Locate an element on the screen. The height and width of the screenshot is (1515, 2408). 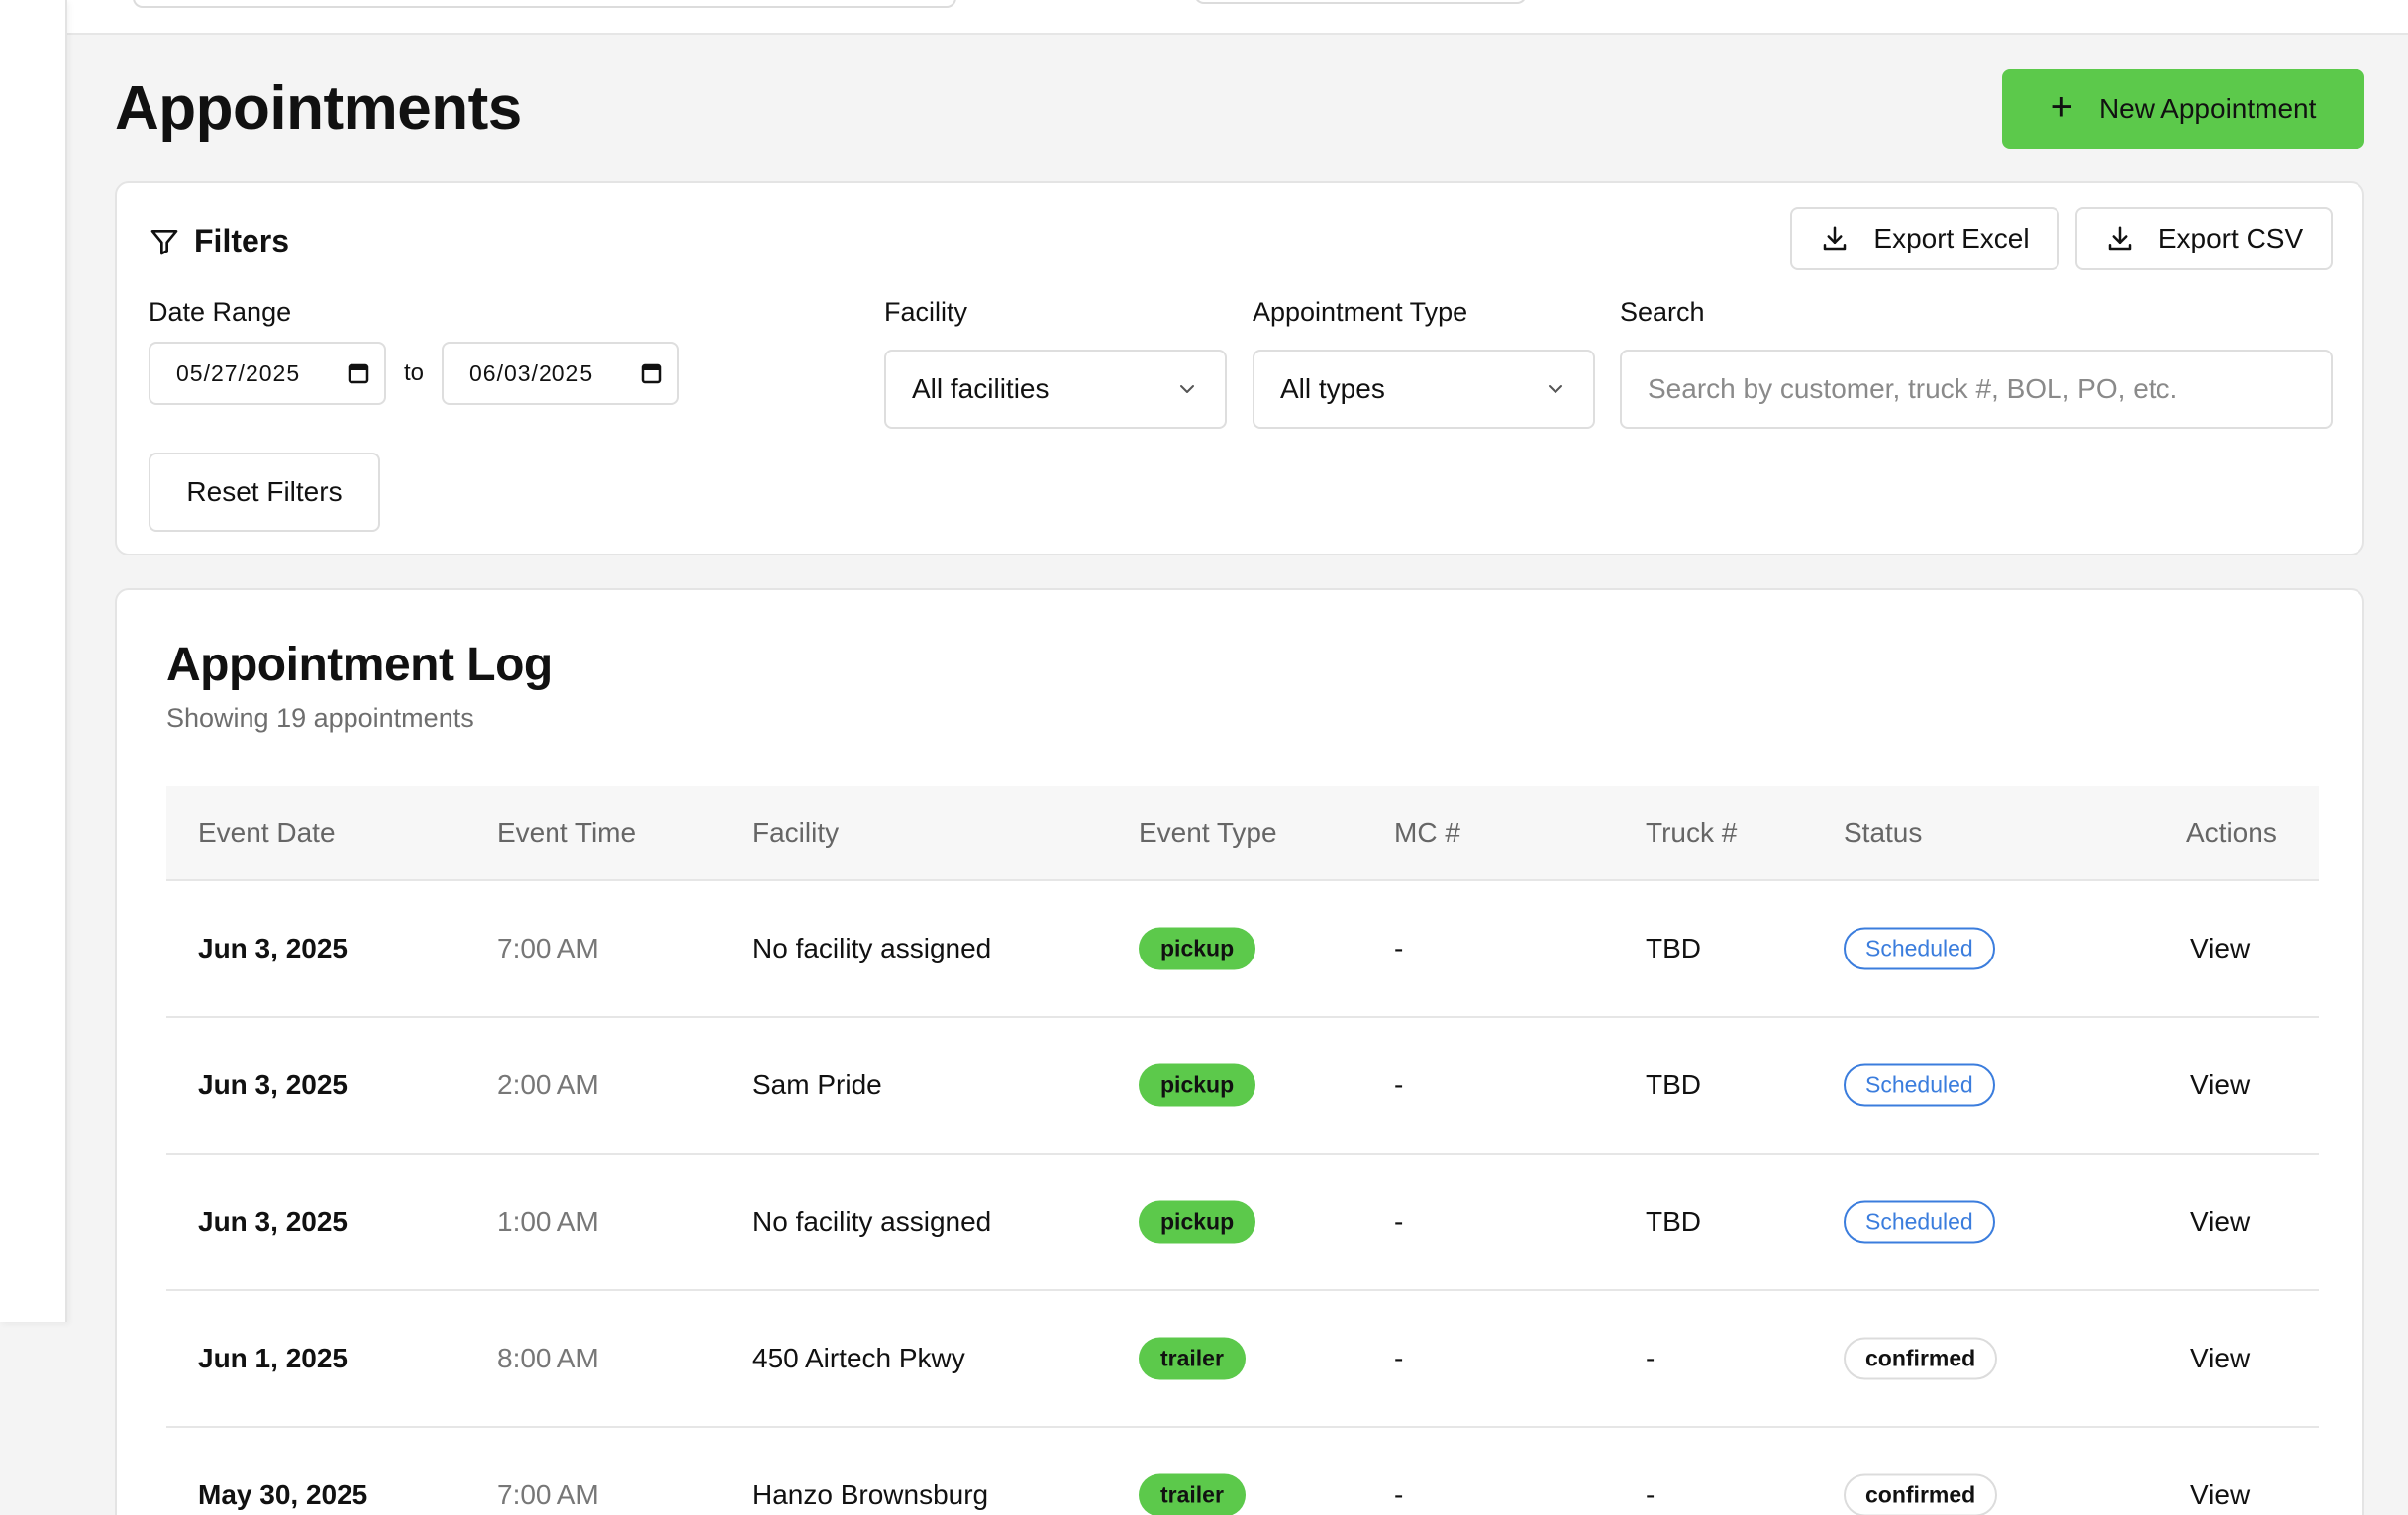
column-header: Event Date is located at coordinates (267, 833).